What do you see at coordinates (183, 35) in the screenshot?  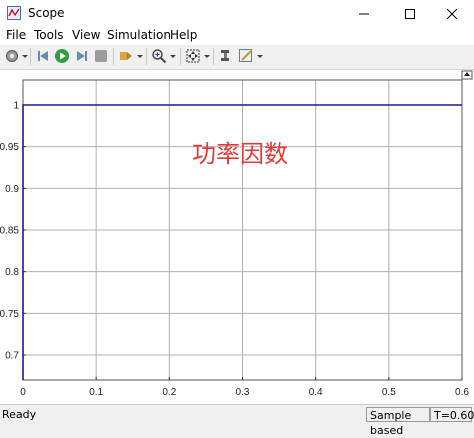 I see `menu-help: Help` at bounding box center [183, 35].